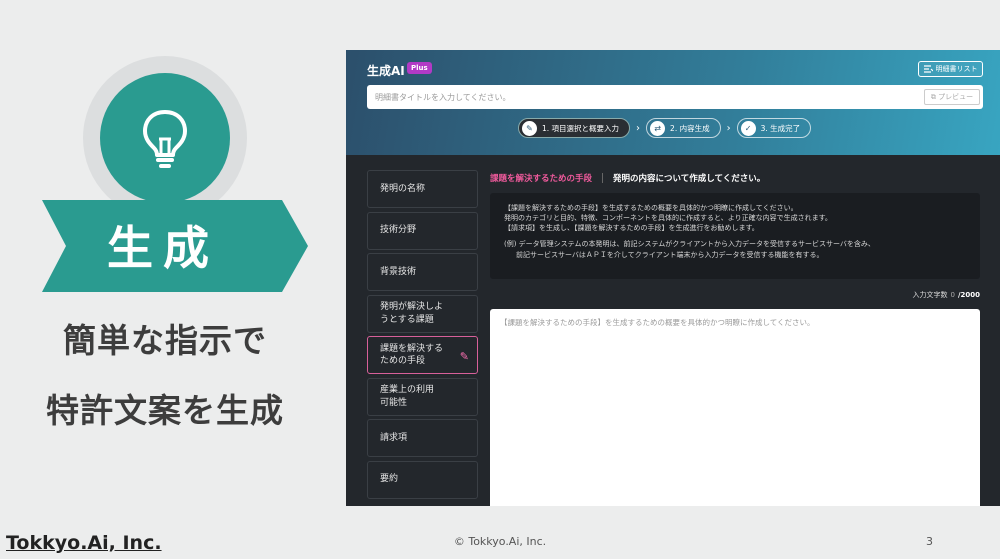 This screenshot has width=1000, height=559. Describe the element at coordinates (422, 438) in the screenshot. I see `sidebar-item-claims: 請求項` at that location.